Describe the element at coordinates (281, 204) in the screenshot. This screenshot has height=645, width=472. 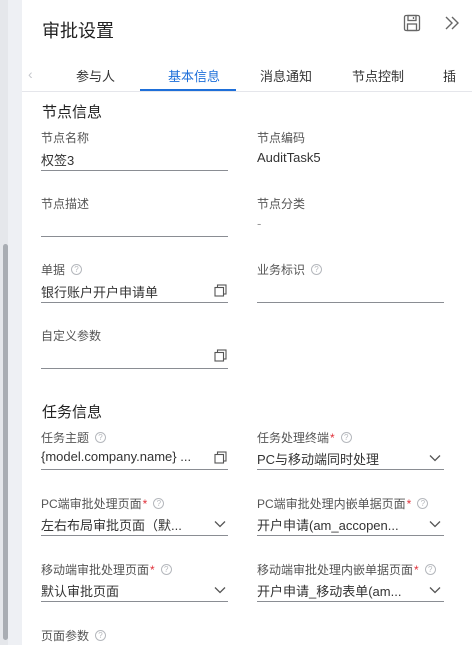
I see `node-category-label: 节点分类` at that location.